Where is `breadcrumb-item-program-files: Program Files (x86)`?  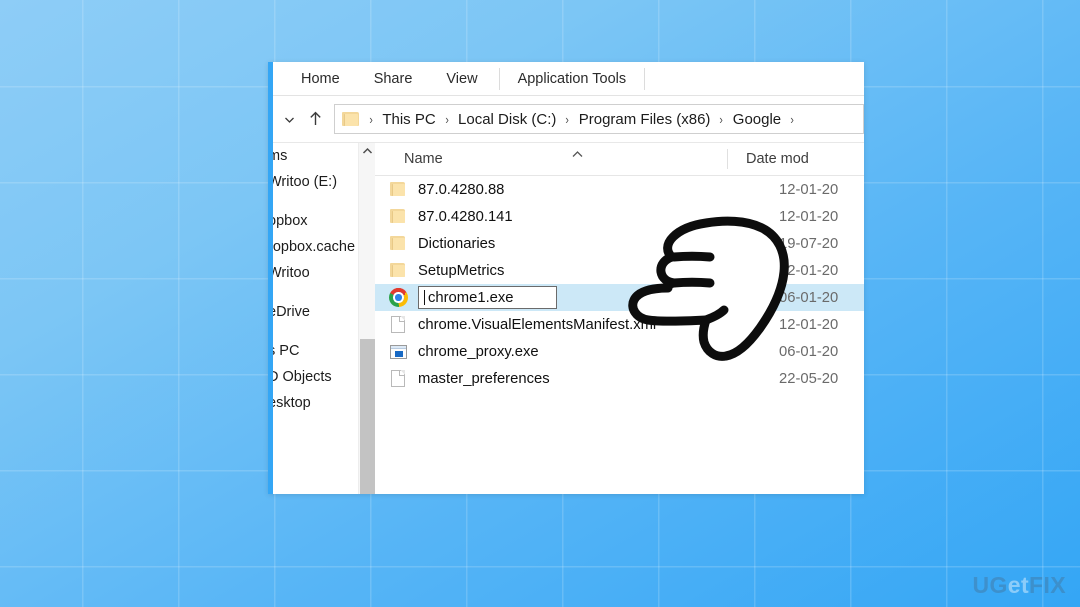
breadcrumb-item-program-files: Program Files (x86) is located at coordinates (645, 119).